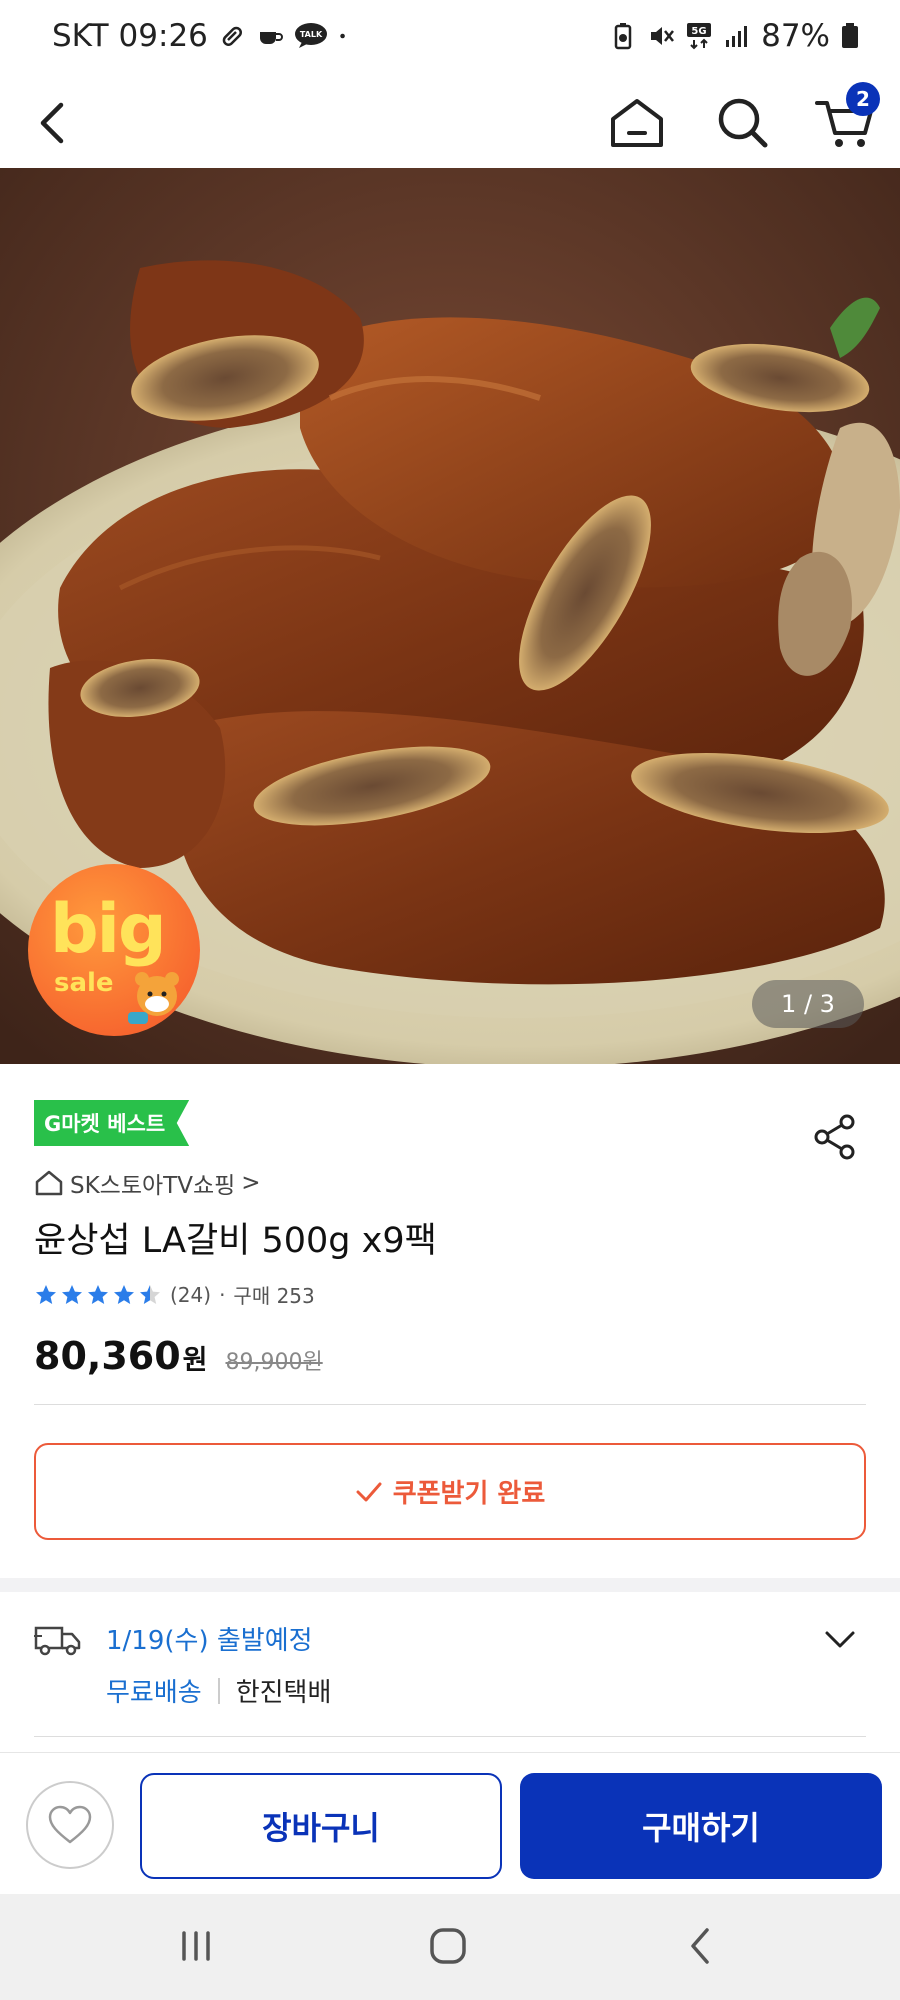 Image resolution: width=900 pixels, height=2000 pixels. I want to click on wishlist-button, so click(70, 1825).